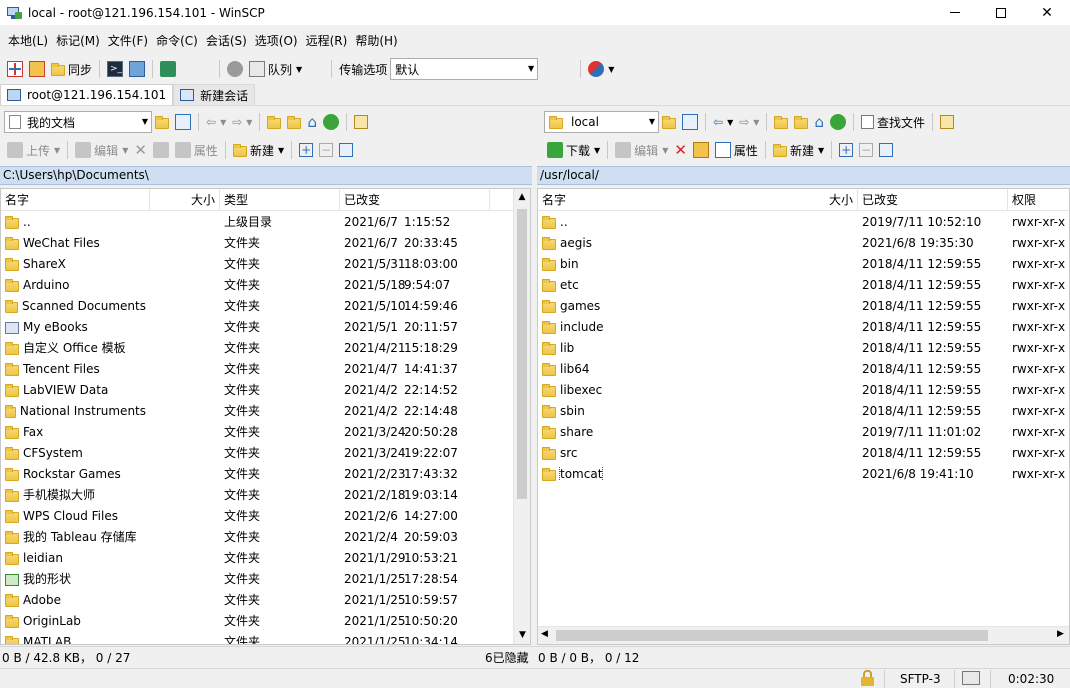 This screenshot has width=1070, height=688. Describe the element at coordinates (265, 620) in the screenshot. I see `table-row: OriginLab 文件夹 2021/1/2510:50:20` at that location.